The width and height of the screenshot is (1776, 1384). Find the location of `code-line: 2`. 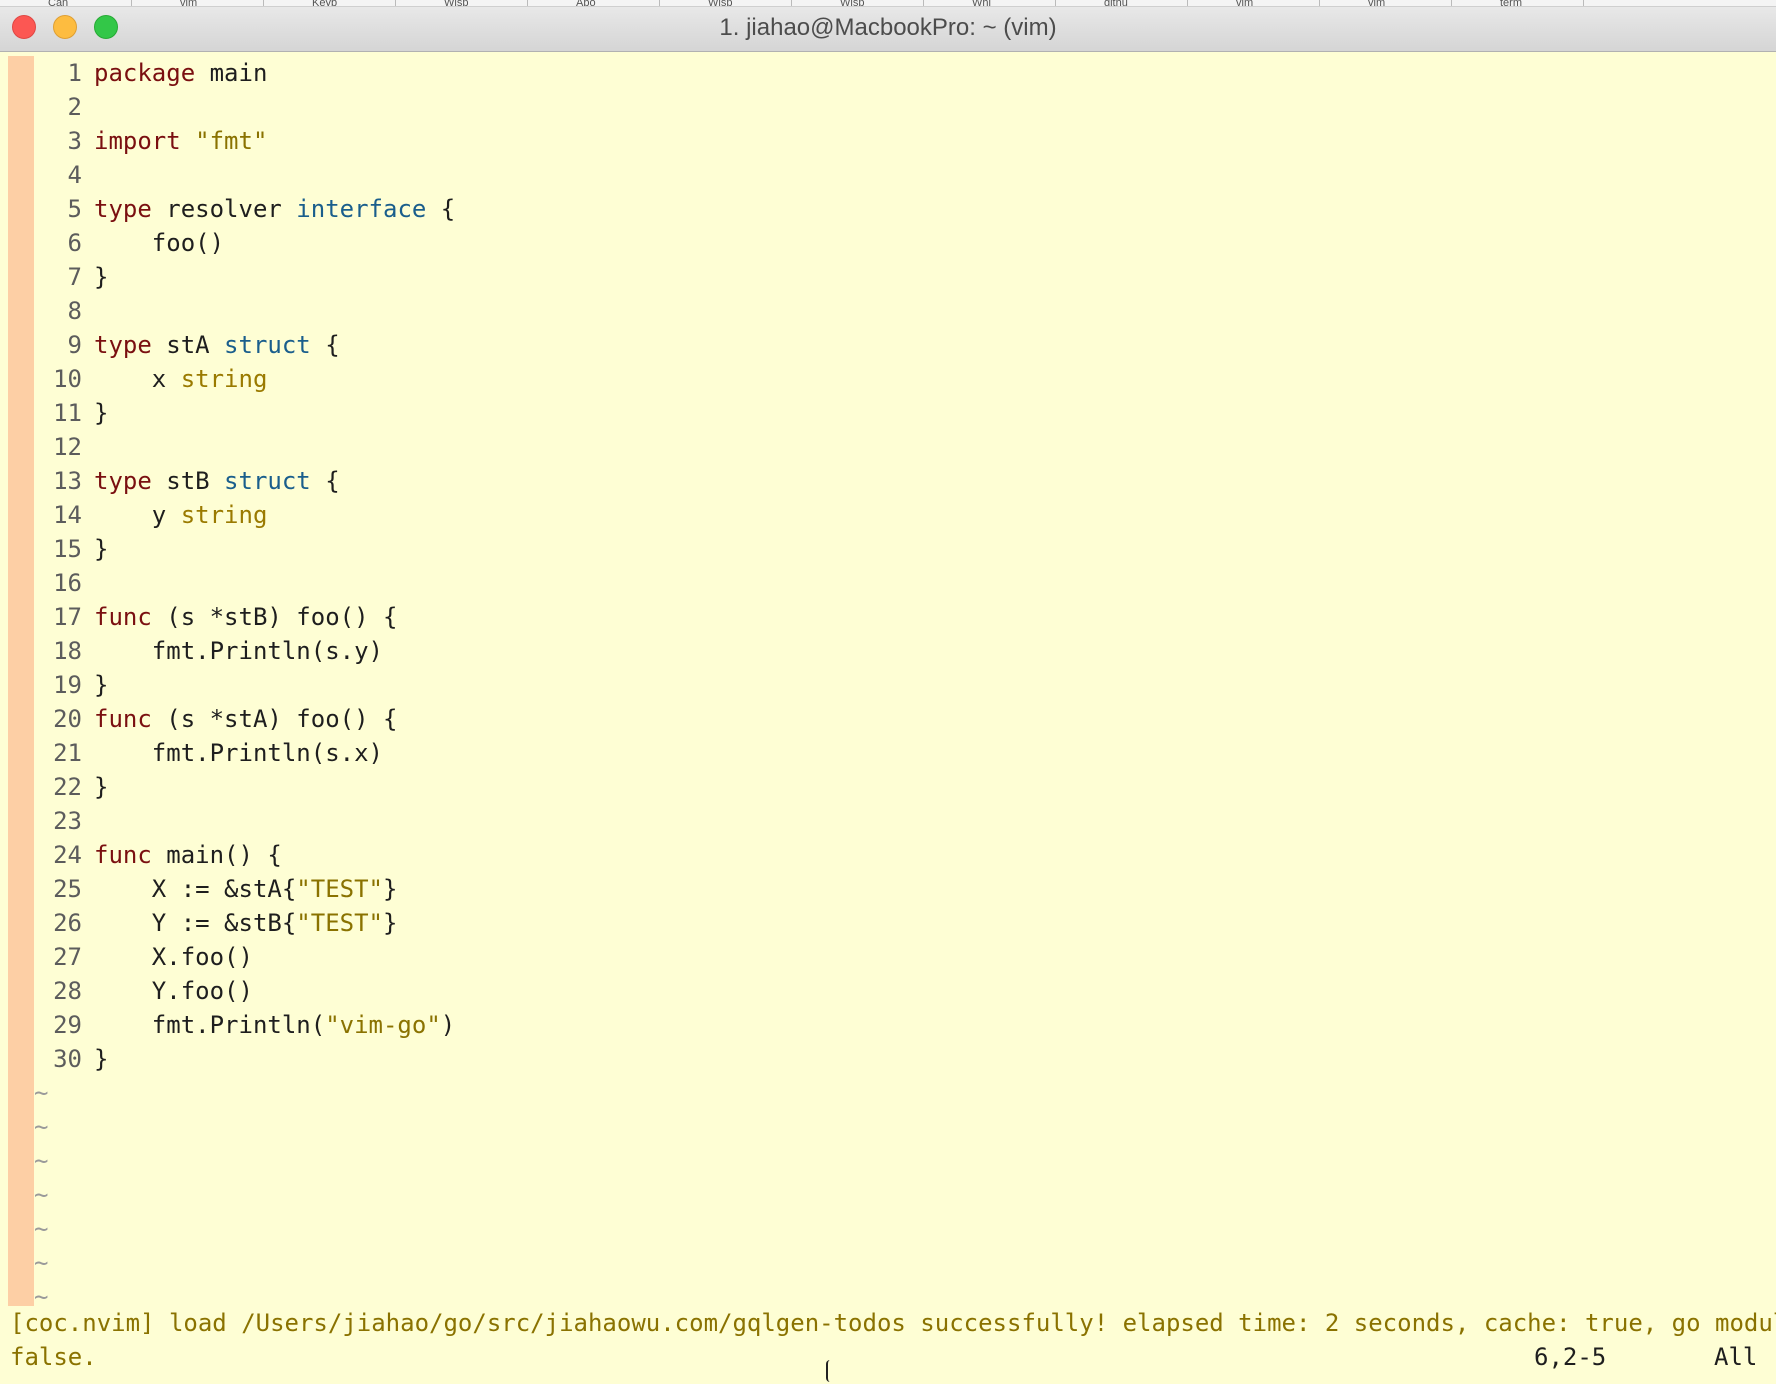

code-line: 2 is located at coordinates (899, 107).